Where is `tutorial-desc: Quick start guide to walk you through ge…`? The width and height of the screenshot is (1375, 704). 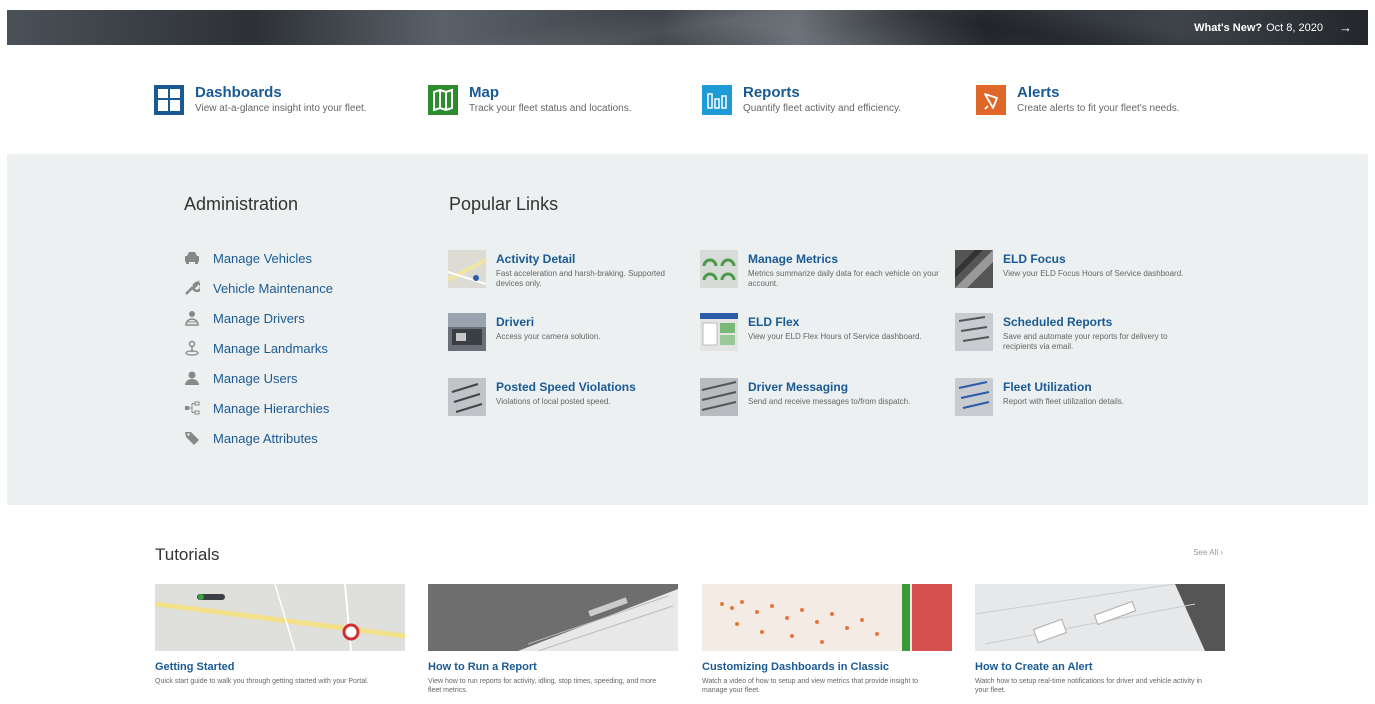 tutorial-desc: Quick start guide to walk you through ge… is located at coordinates (262, 681).